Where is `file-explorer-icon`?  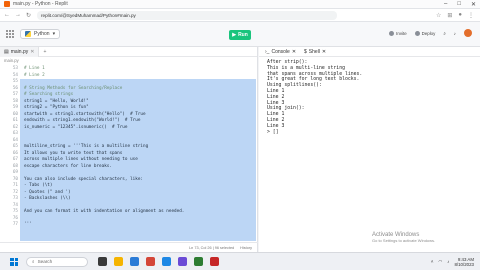
file-explorer-icon is located at coordinates (118, 261).